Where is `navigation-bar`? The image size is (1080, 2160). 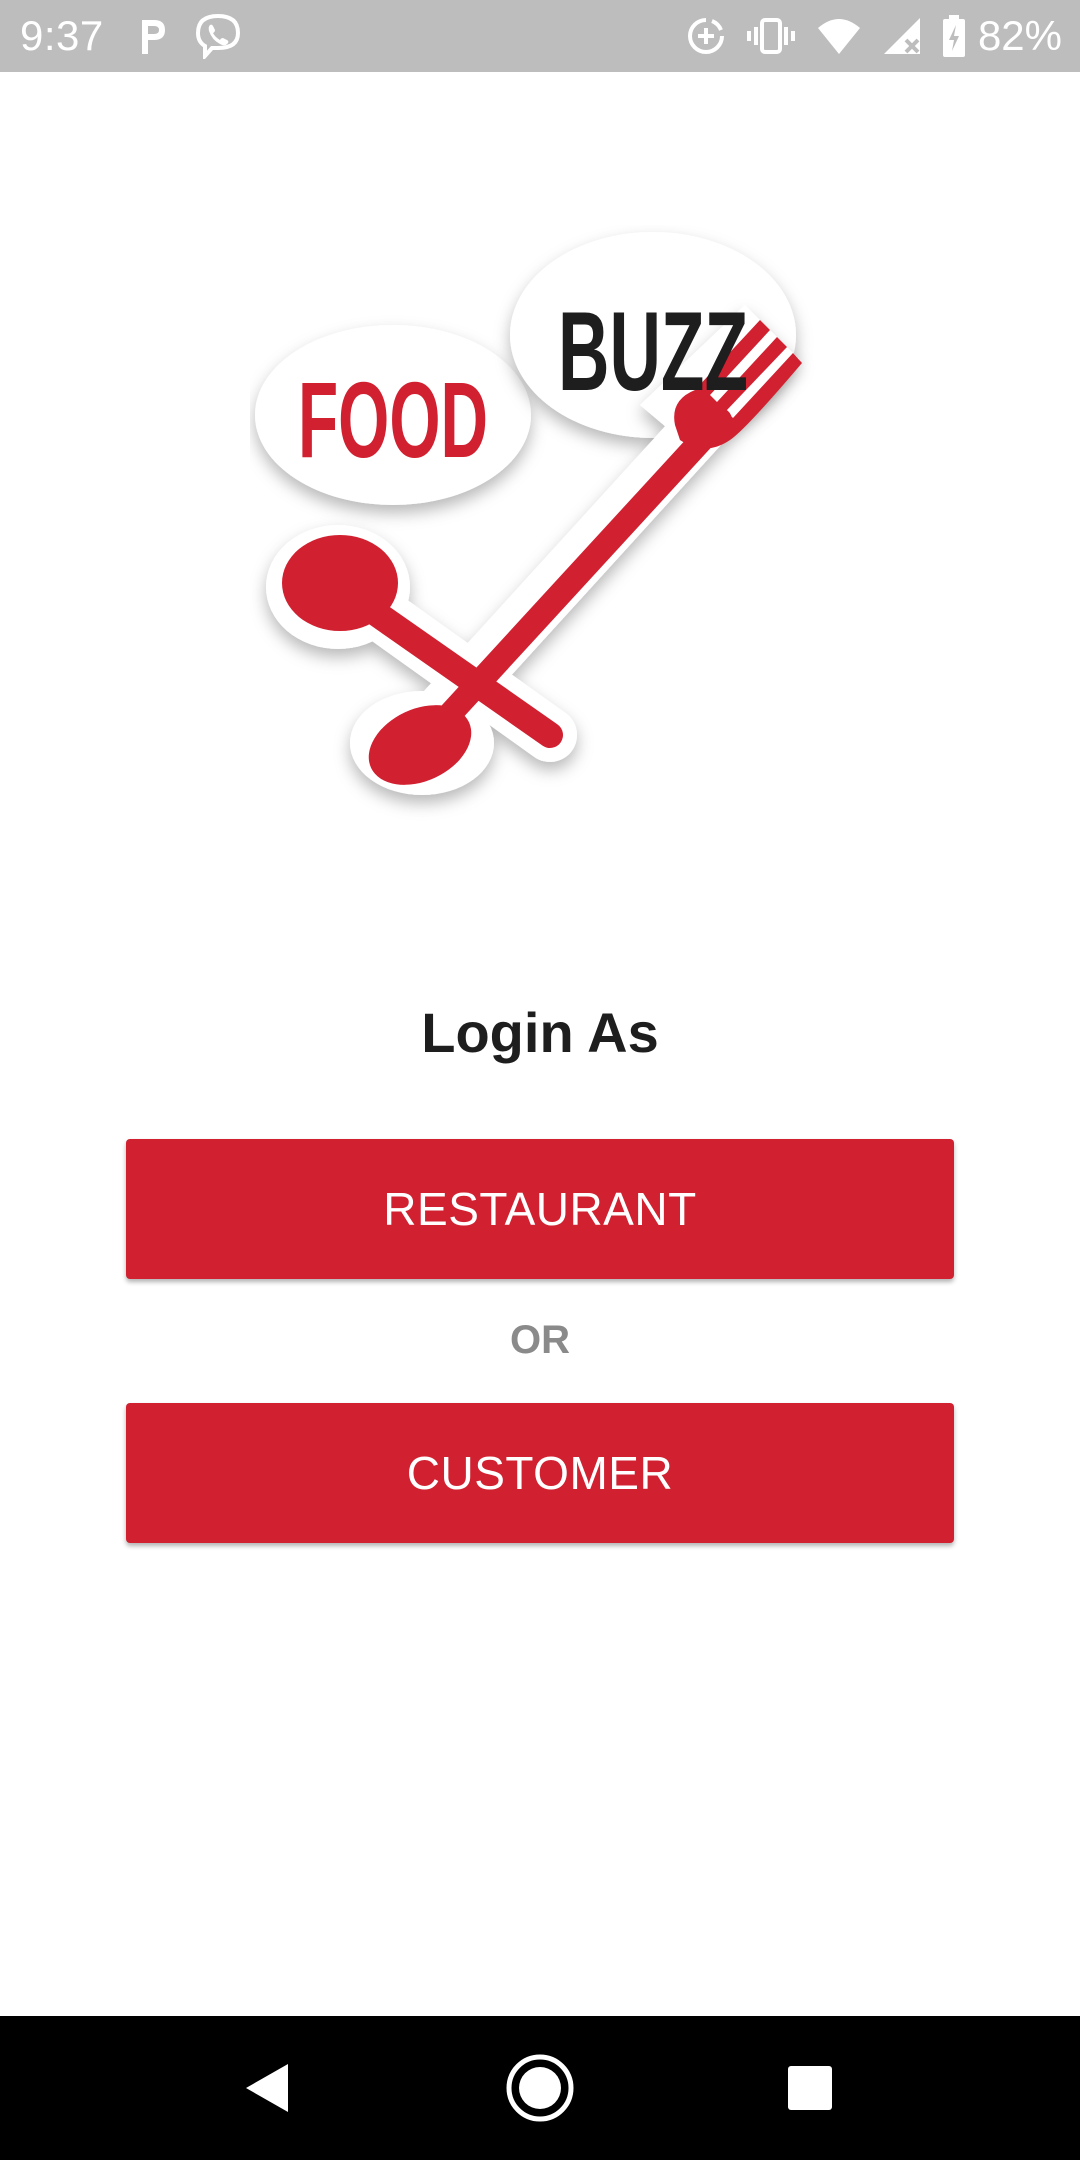
navigation-bar is located at coordinates (540, 2088).